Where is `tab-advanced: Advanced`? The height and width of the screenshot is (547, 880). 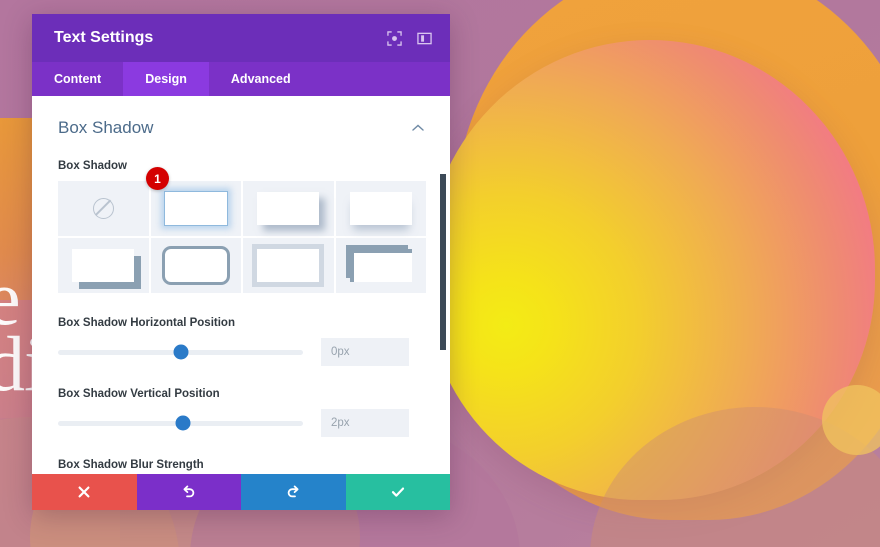
tab-advanced: Advanced is located at coordinates (261, 79).